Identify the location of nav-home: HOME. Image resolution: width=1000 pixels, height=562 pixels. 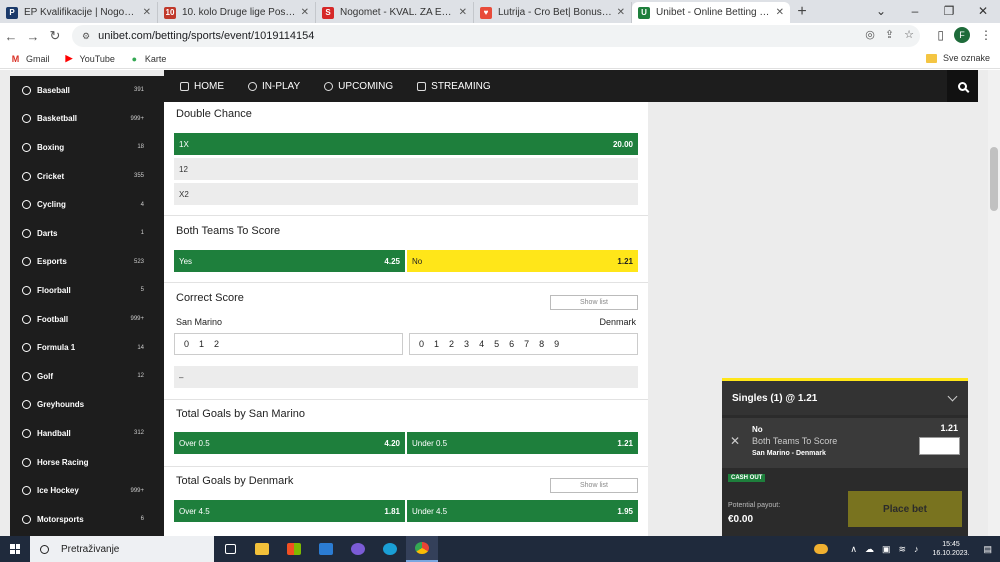
(202, 86).